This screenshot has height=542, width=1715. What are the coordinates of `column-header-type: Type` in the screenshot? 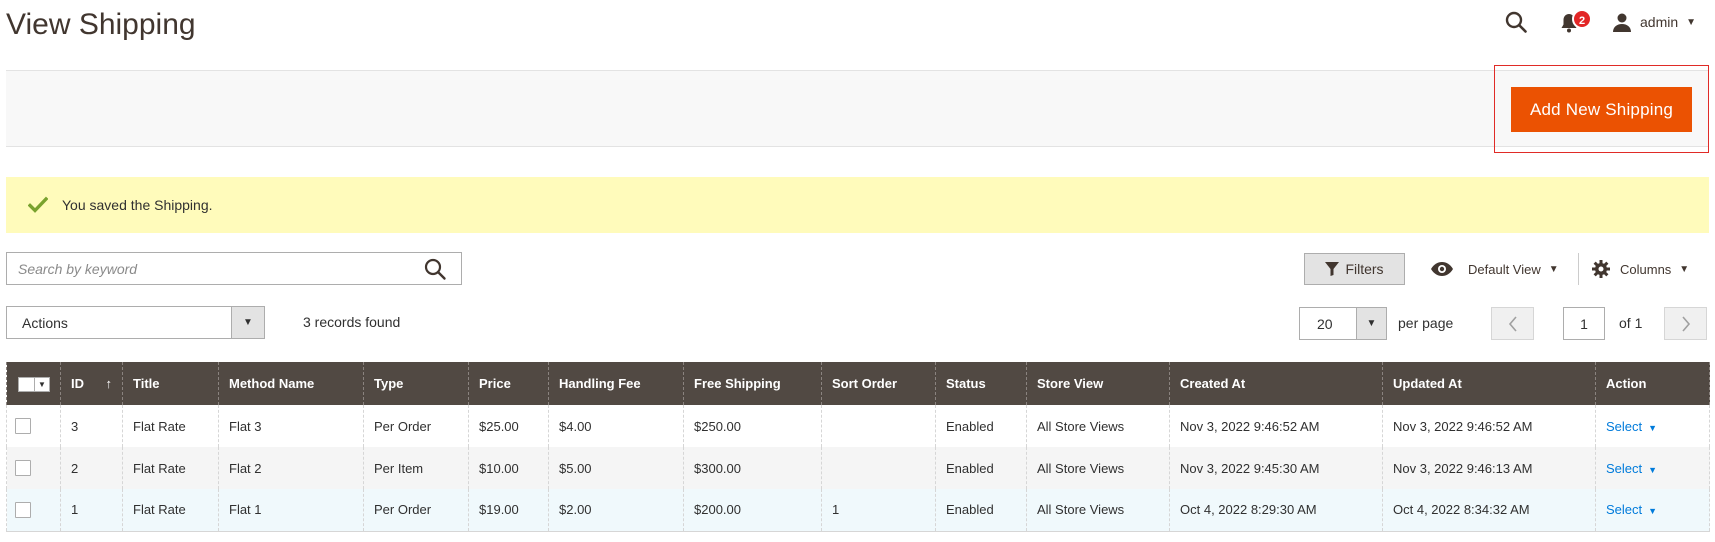 It's located at (416, 383).